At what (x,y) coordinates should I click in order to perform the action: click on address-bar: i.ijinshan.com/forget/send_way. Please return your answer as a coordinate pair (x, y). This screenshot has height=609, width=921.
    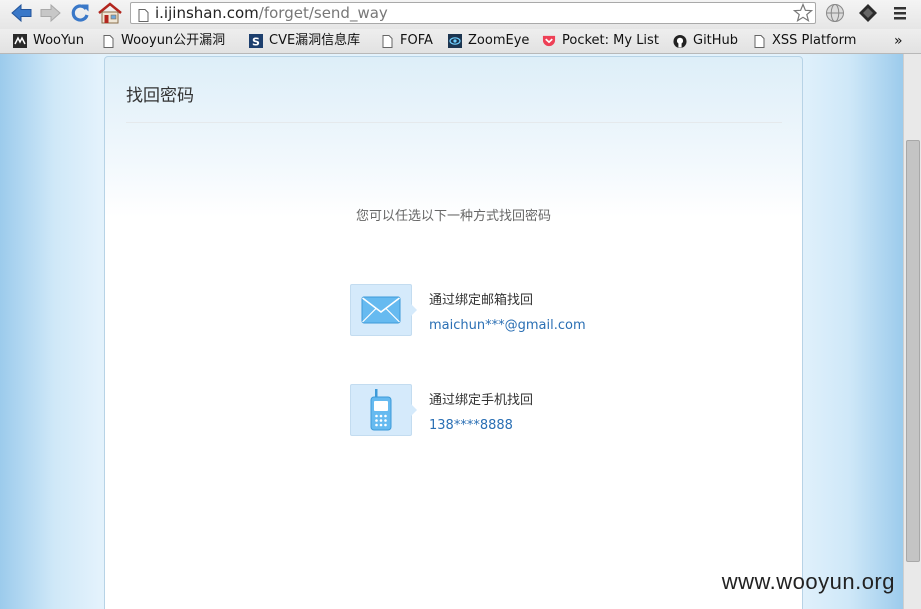
    Looking at the image, I should click on (473, 13).